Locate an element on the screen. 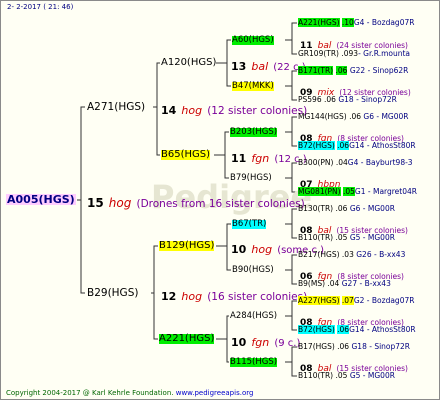 The image size is (440, 400). gen3-queen: A60(HGS) is located at coordinates (253, 40).